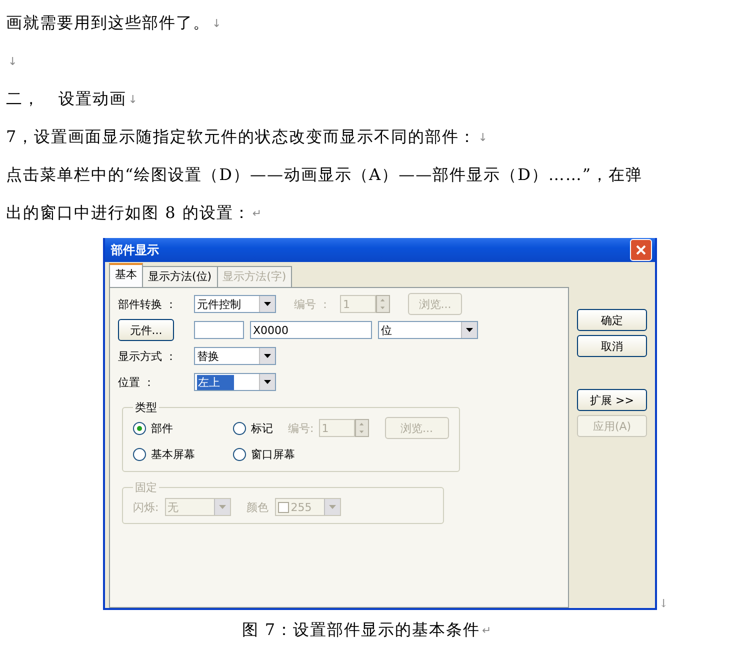 This screenshot has width=738, height=669. I want to click on field-label: 位置 ：, so click(137, 382).